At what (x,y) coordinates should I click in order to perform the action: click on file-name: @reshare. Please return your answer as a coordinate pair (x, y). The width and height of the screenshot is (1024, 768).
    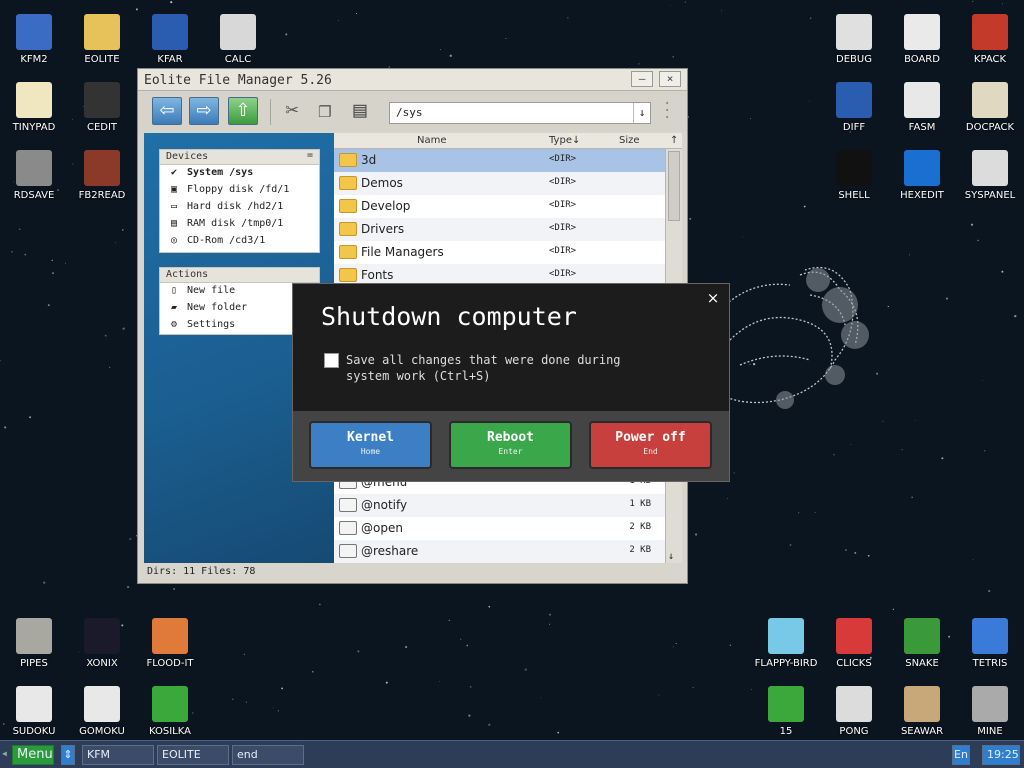
    Looking at the image, I should click on (390, 551).